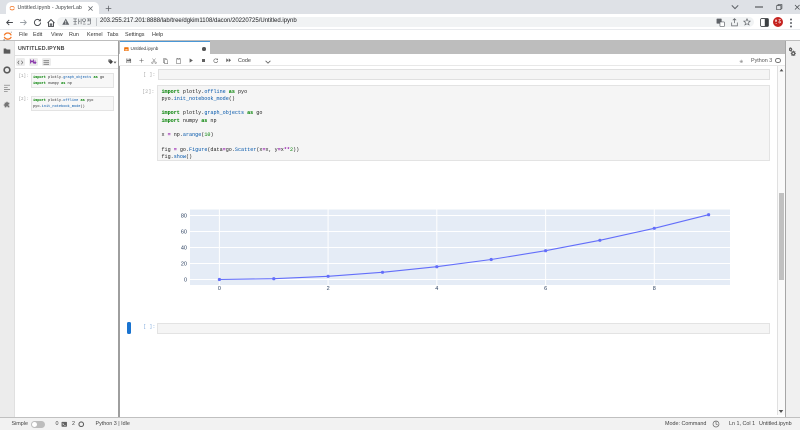 Image resolution: width=800 pixels, height=430 pixels. Describe the element at coordinates (184, 232) in the screenshot. I see `svg-text: 60` at that location.